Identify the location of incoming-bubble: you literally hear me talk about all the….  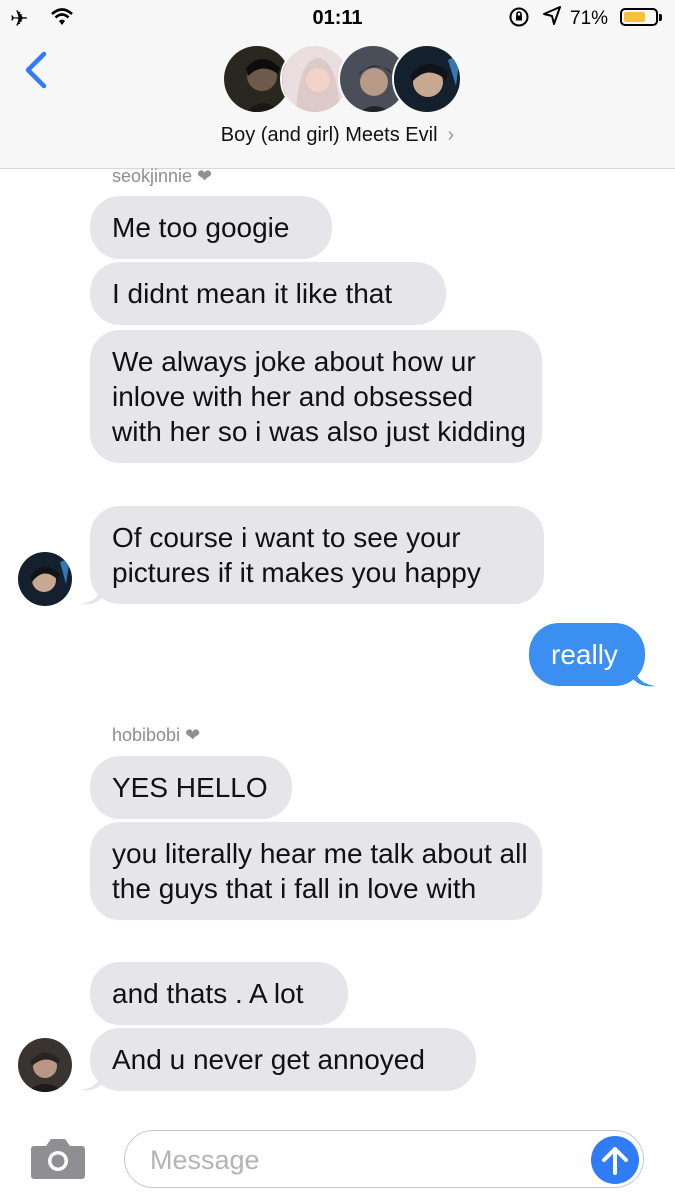
(316, 871).